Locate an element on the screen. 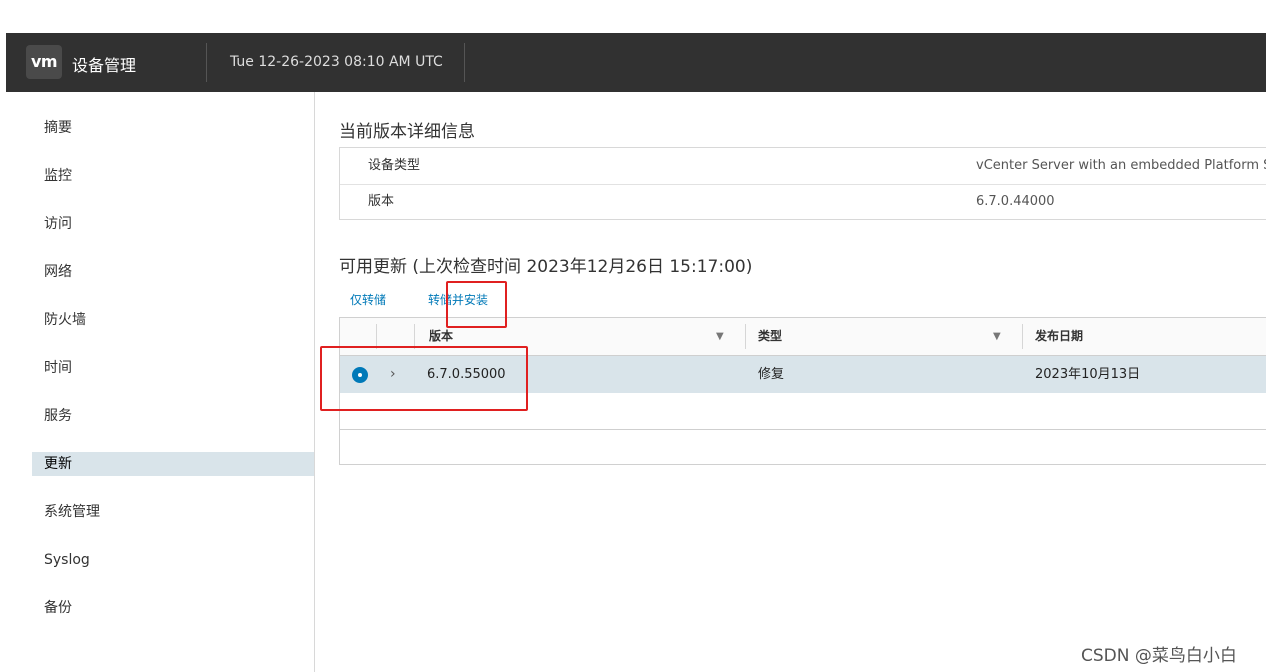 The image size is (1266, 672). column-header-release-date: 发布日期 is located at coordinates (1059, 336).